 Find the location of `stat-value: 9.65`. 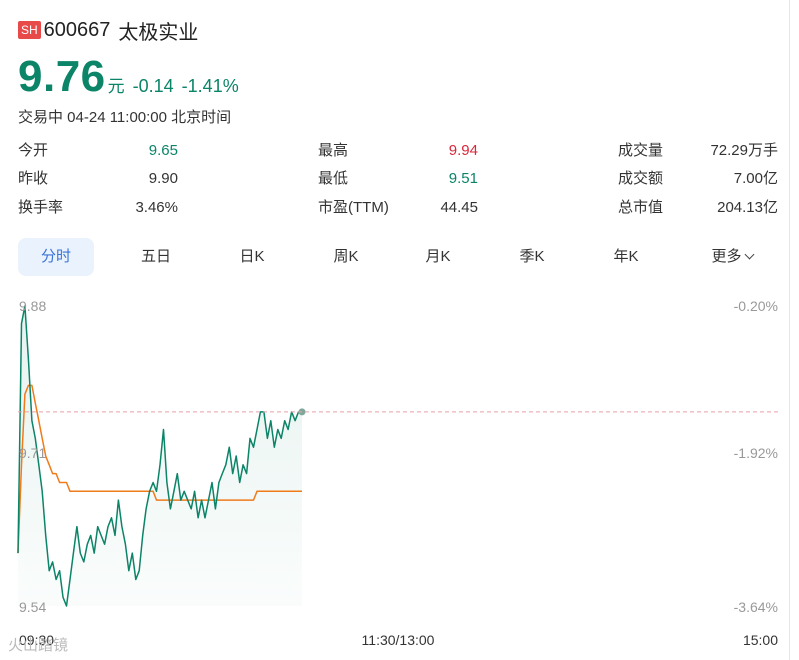

stat-value: 9.65 is located at coordinates (163, 150).